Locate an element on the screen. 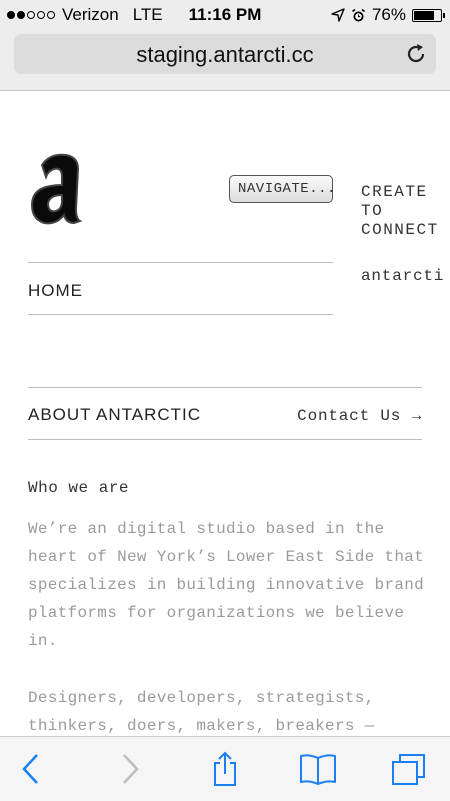 Image resolution: width=450 pixels, height=801 pixels. tagline: CREATE TO CONNECT is located at coordinates (400, 211).